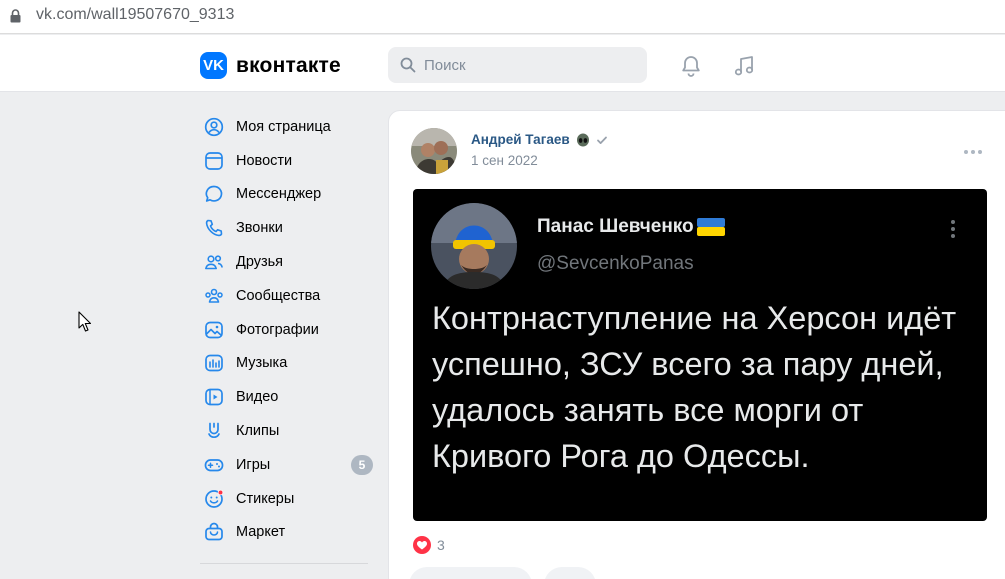 The width and height of the screenshot is (1005, 579). What do you see at coordinates (214, 160) in the screenshot?
I see `newsfeed-icon` at bounding box center [214, 160].